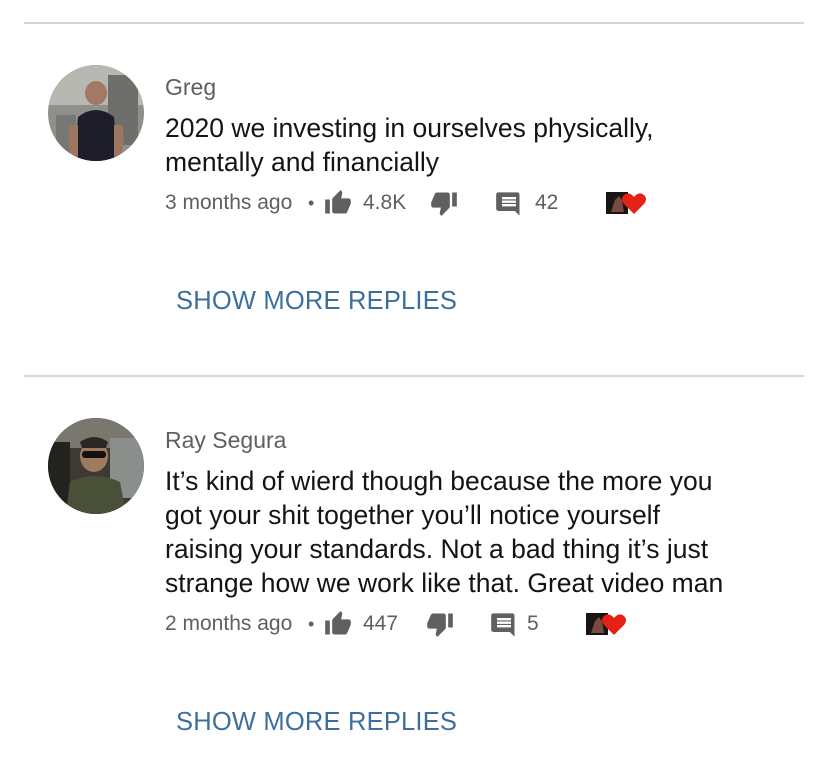 This screenshot has width=828, height=774. Describe the element at coordinates (414, 376) in the screenshot. I see `comment-divider` at that location.